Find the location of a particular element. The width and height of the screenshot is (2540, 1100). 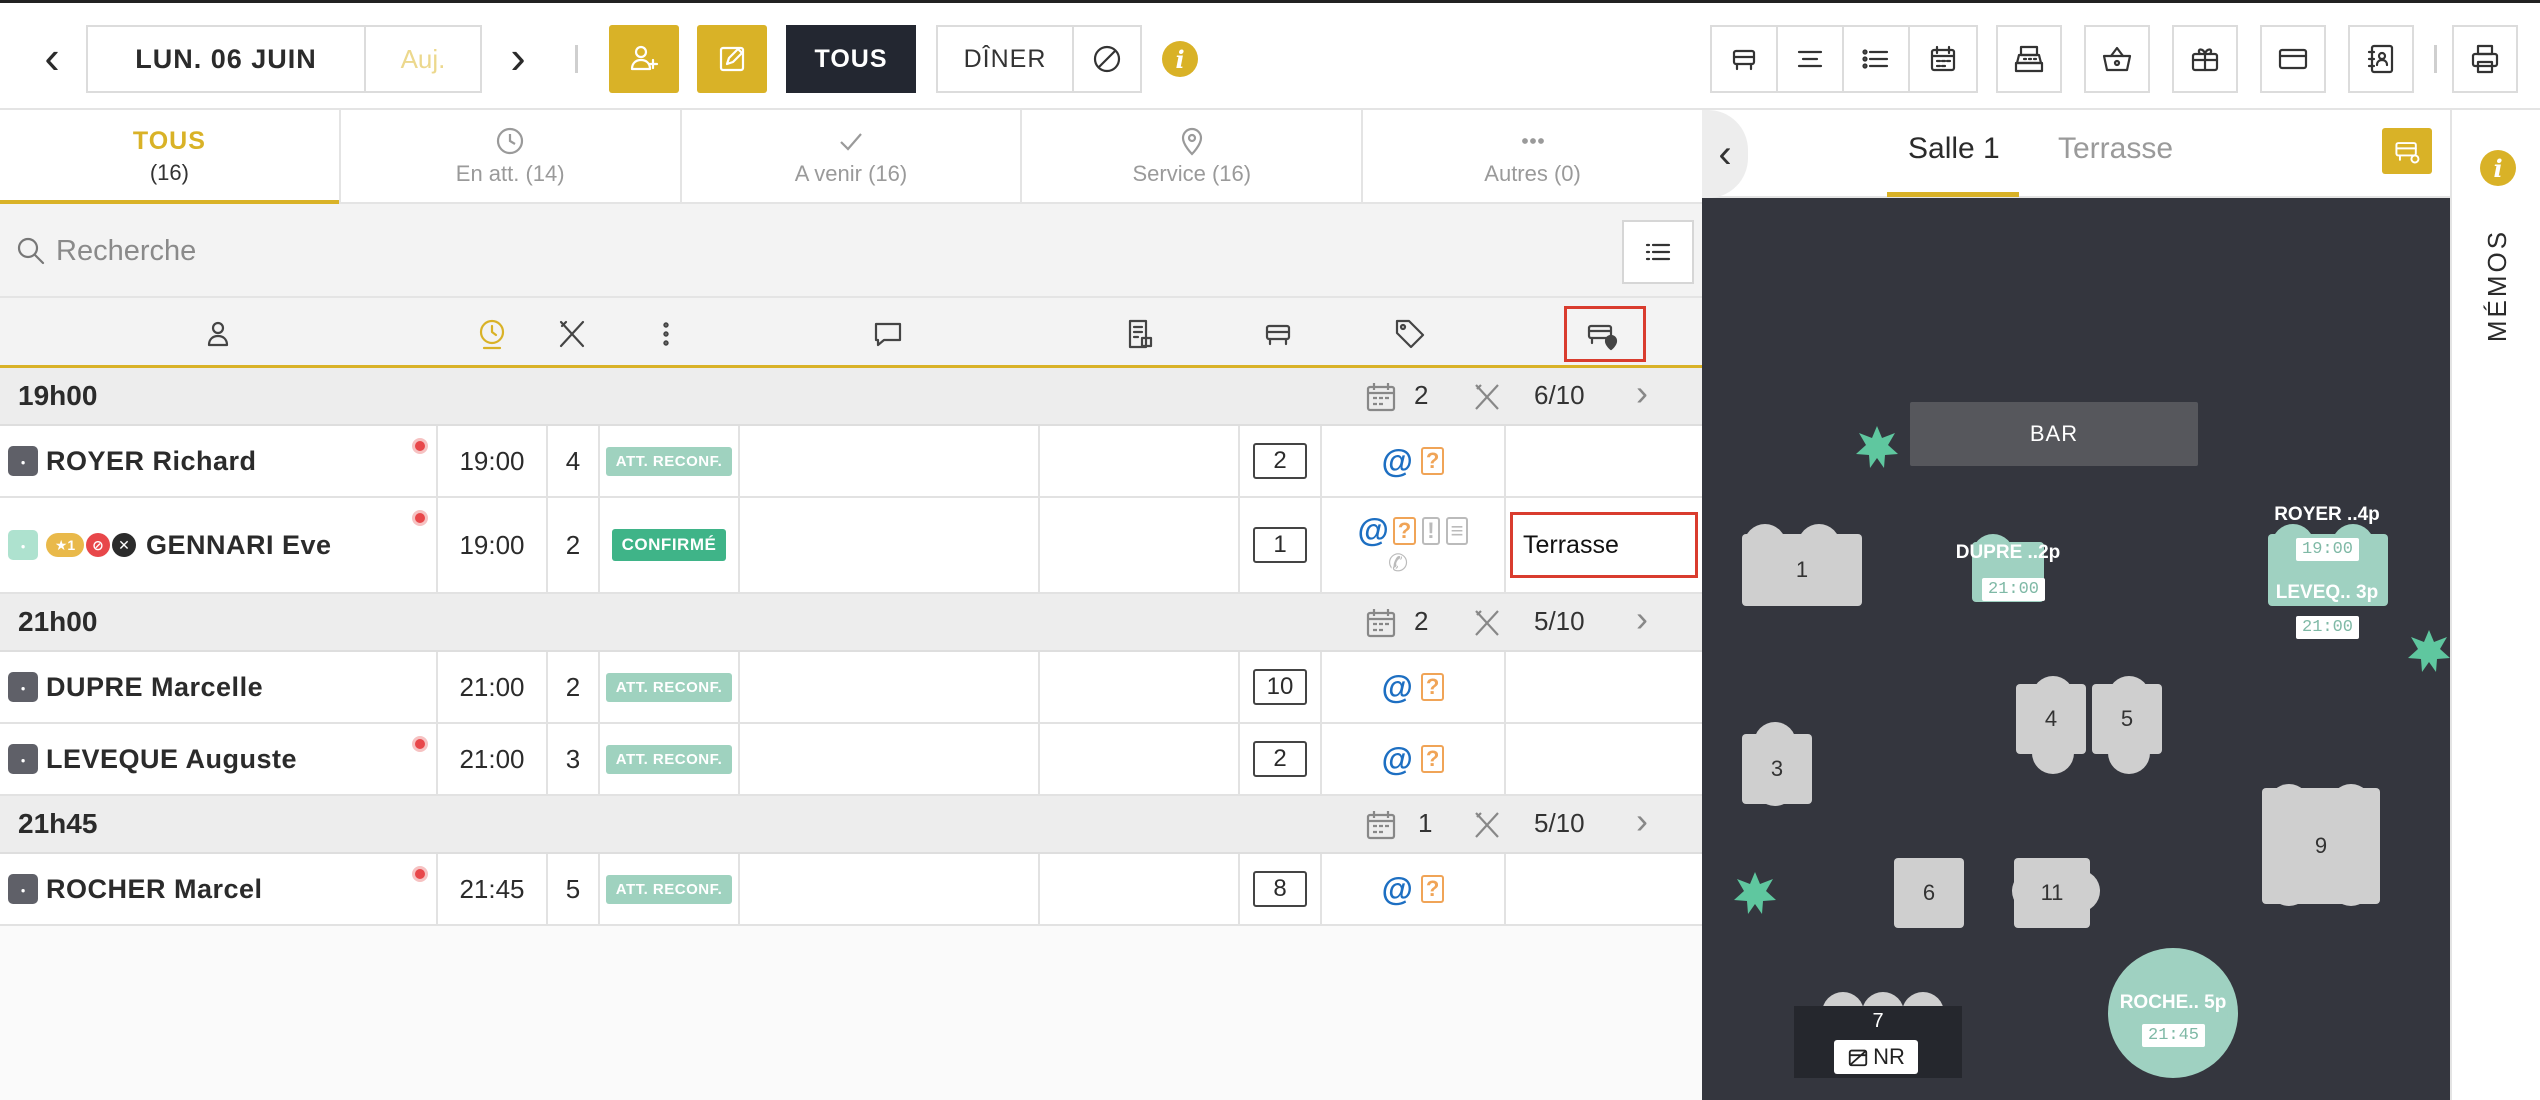

sort-status-button is located at coordinates (666, 336).